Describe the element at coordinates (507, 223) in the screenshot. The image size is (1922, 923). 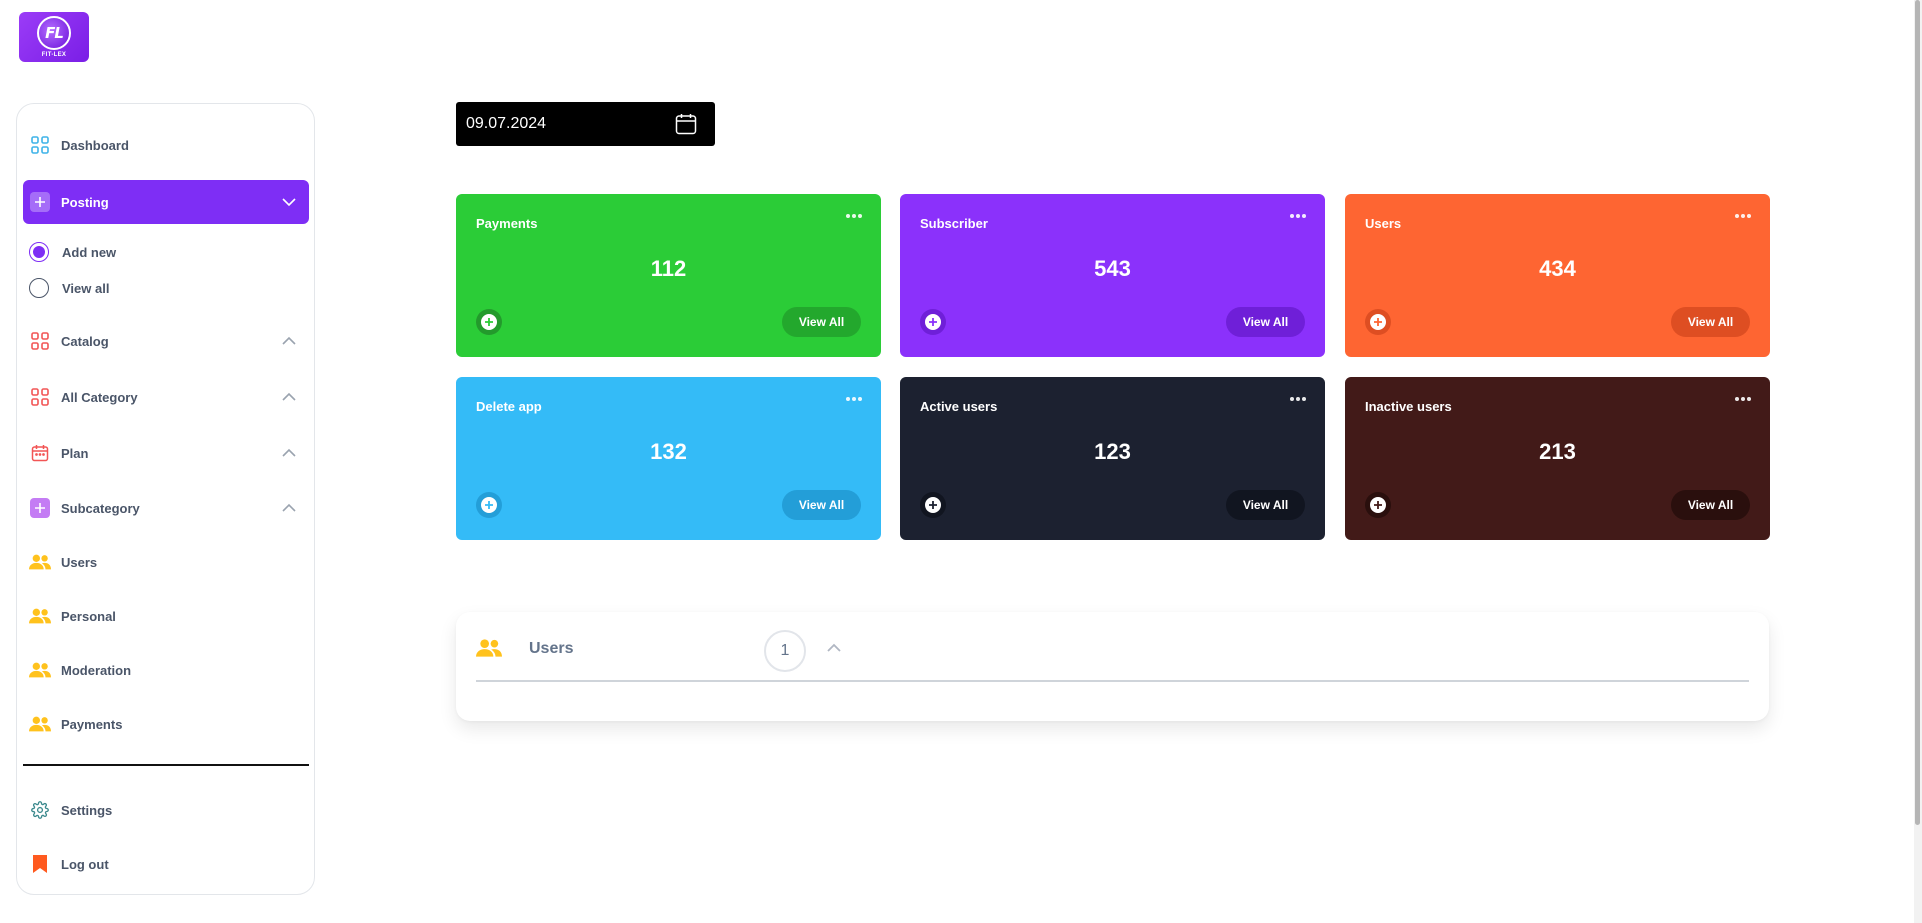
I see `stat-card-title: Payments` at that location.